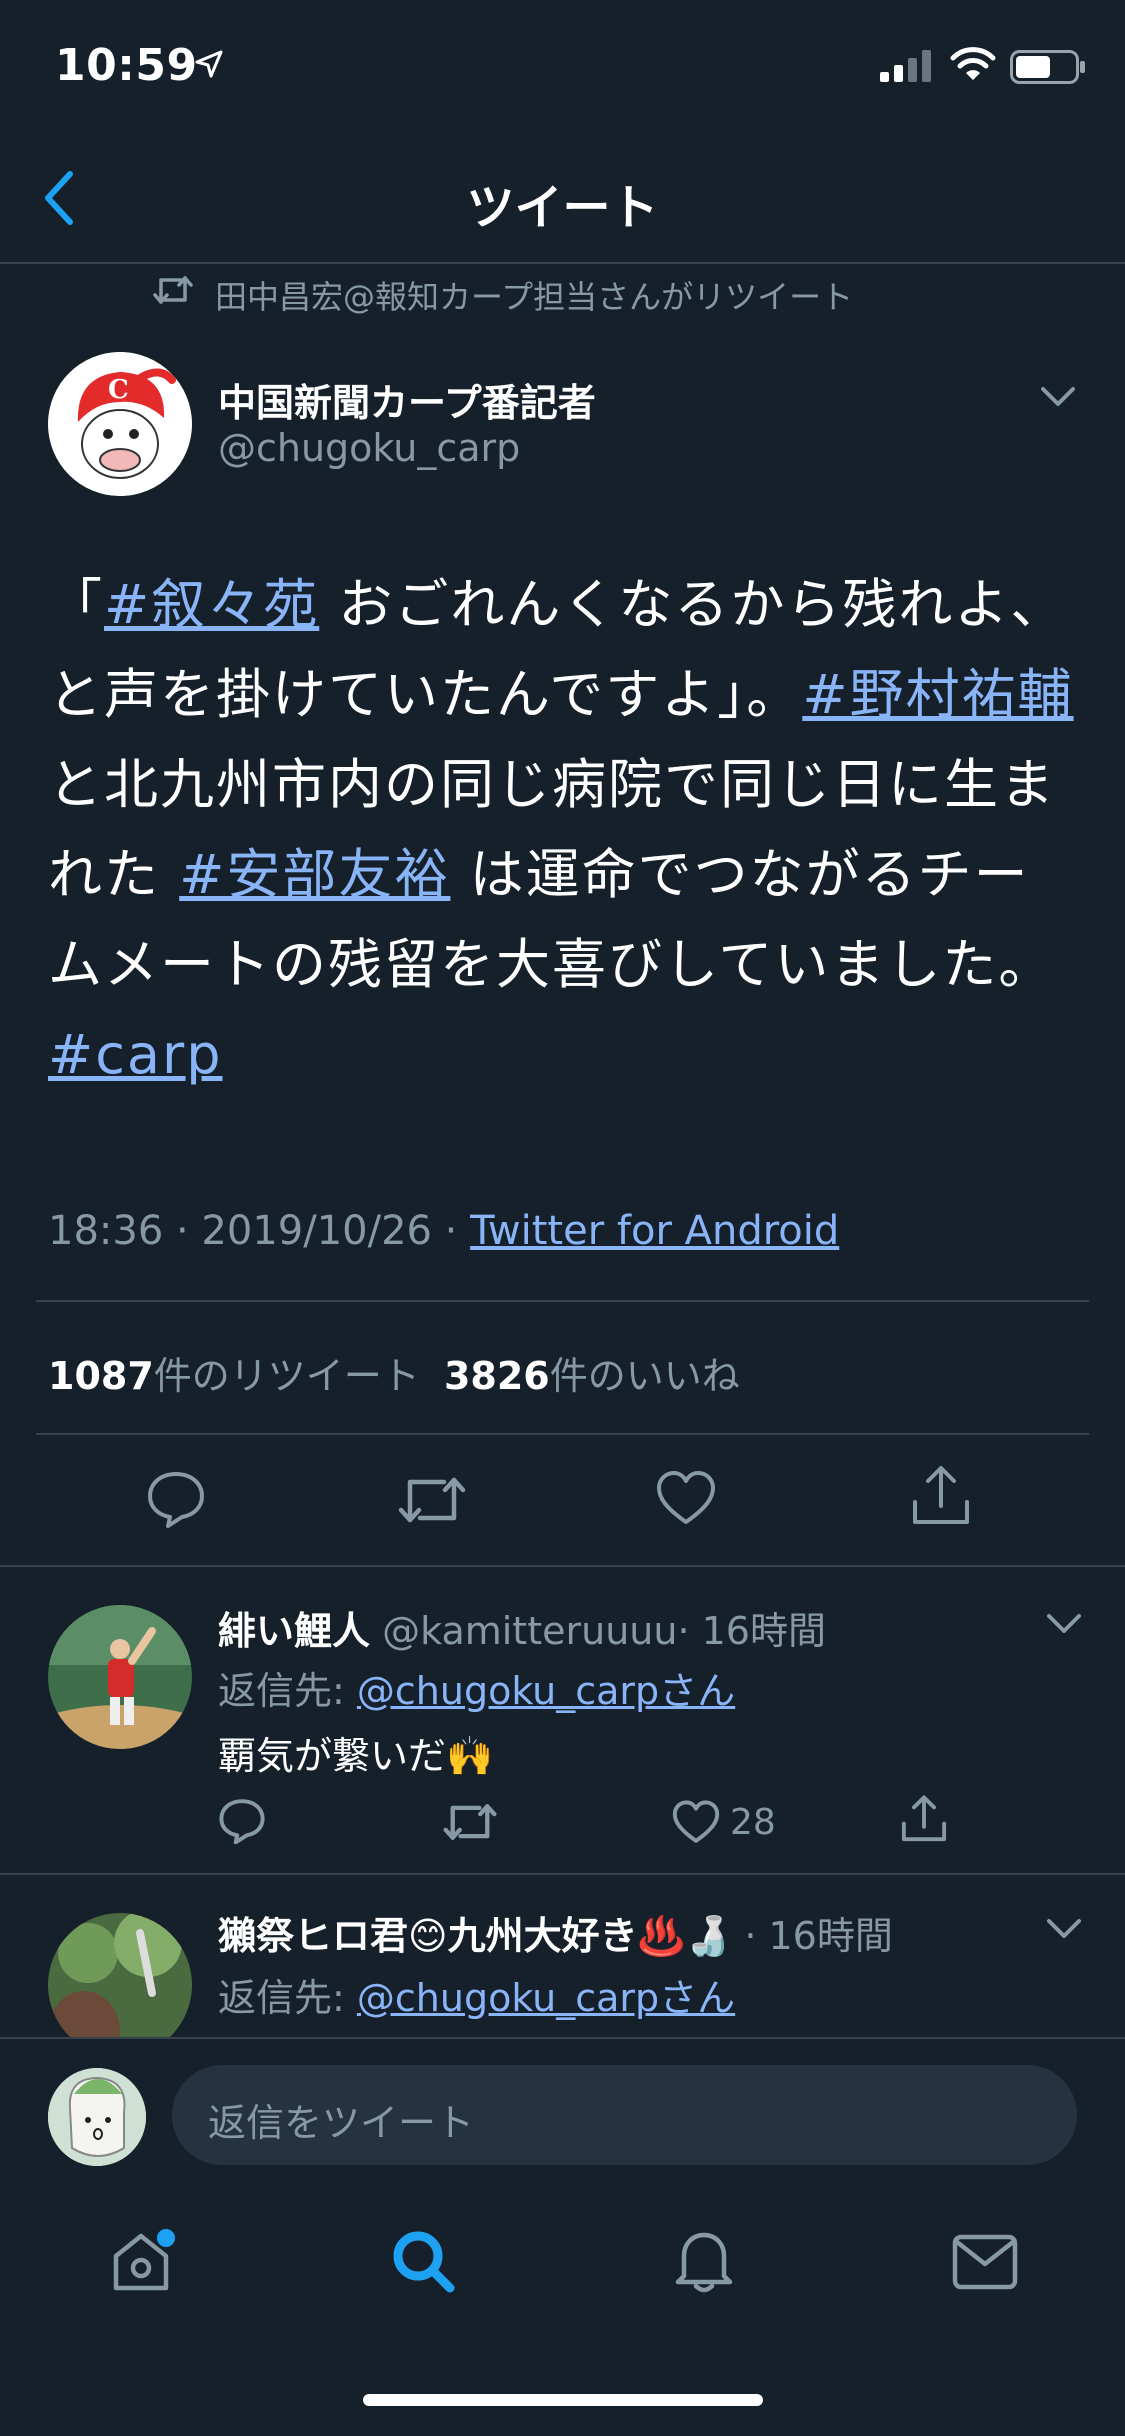 The height and width of the screenshot is (2436, 1125). I want to click on tweet-text-segment: 「, so click(76, 604).